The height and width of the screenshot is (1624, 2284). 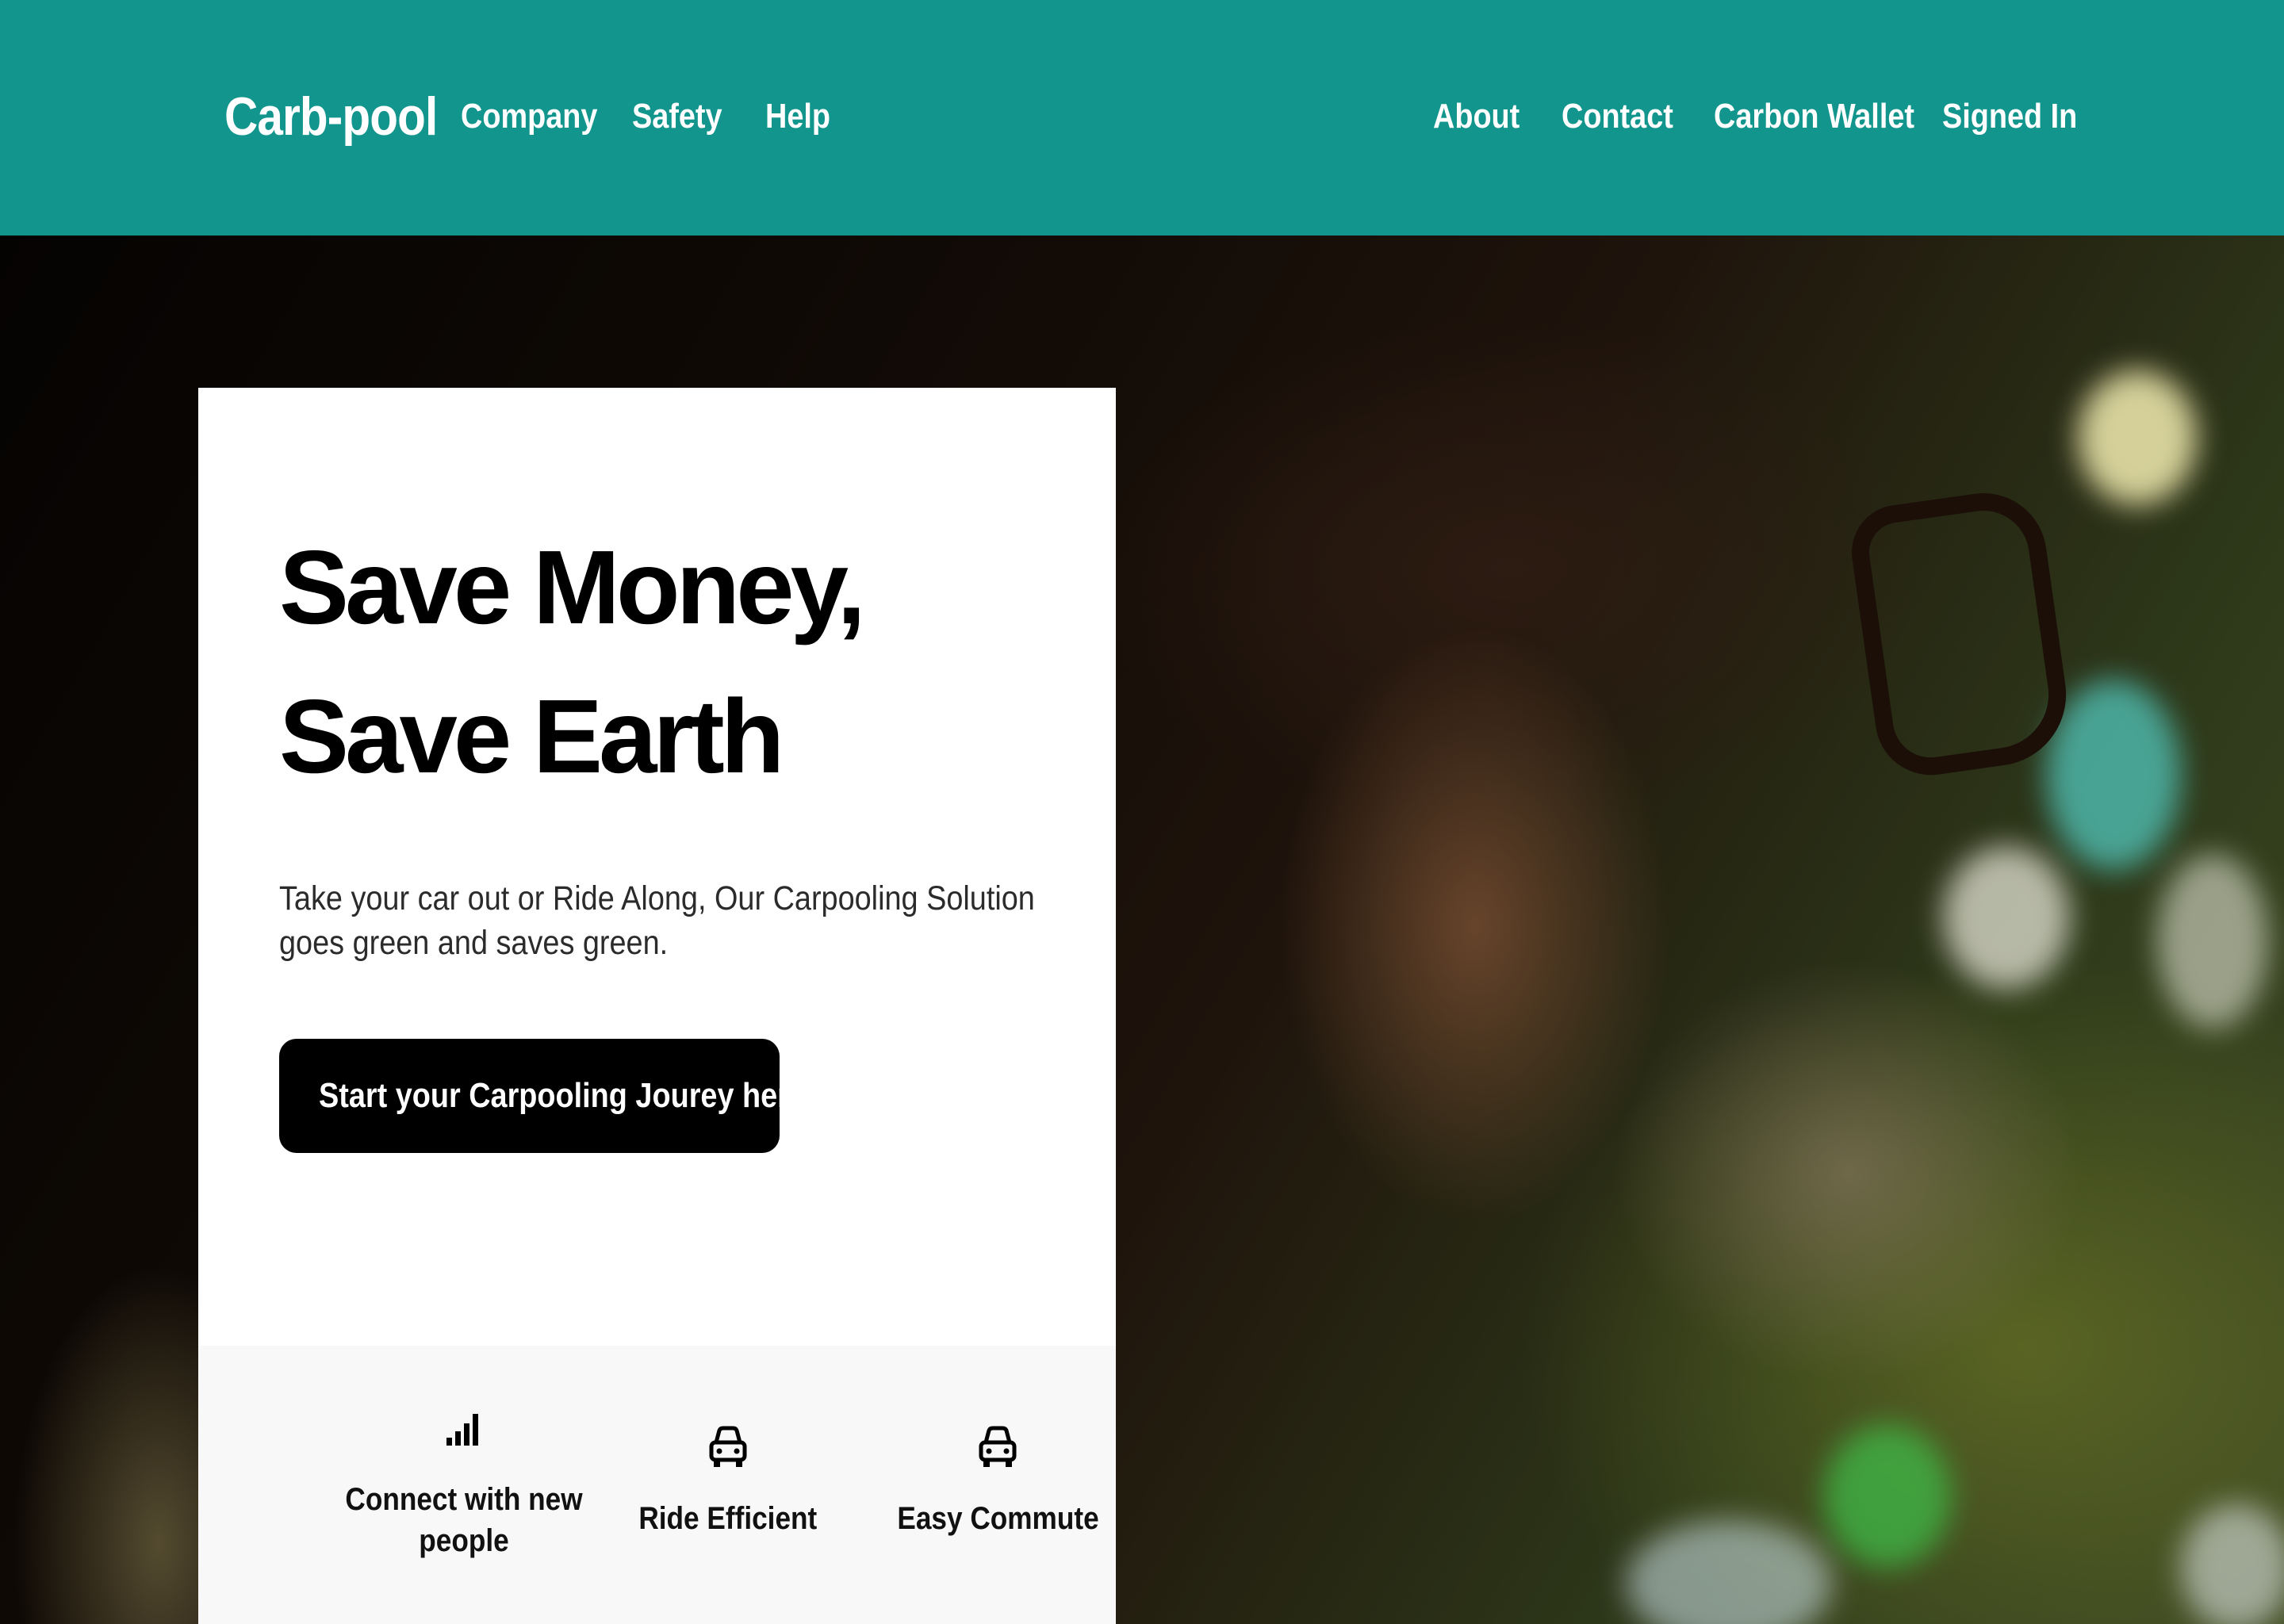 I want to click on feature-ride-efficient: Ride Efficient, so click(x=728, y=1485).